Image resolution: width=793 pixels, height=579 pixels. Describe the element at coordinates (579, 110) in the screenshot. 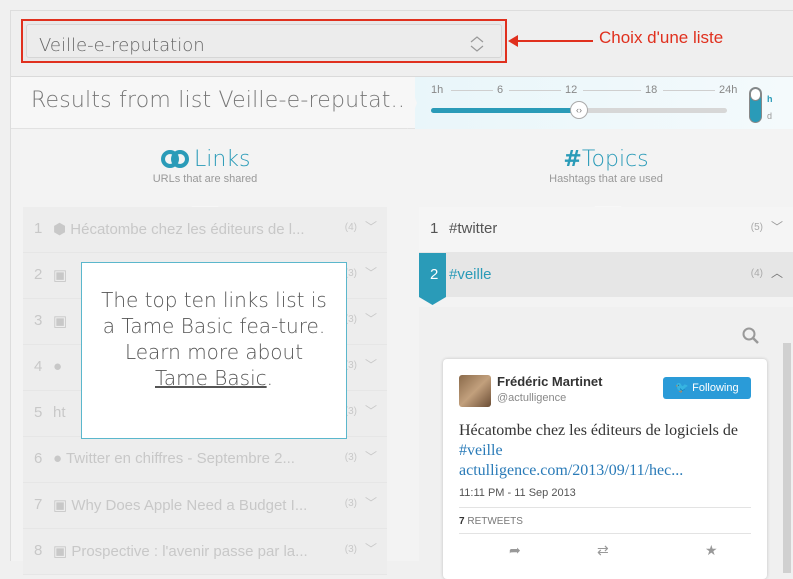

I see `time-slider-handle: ‹›` at that location.